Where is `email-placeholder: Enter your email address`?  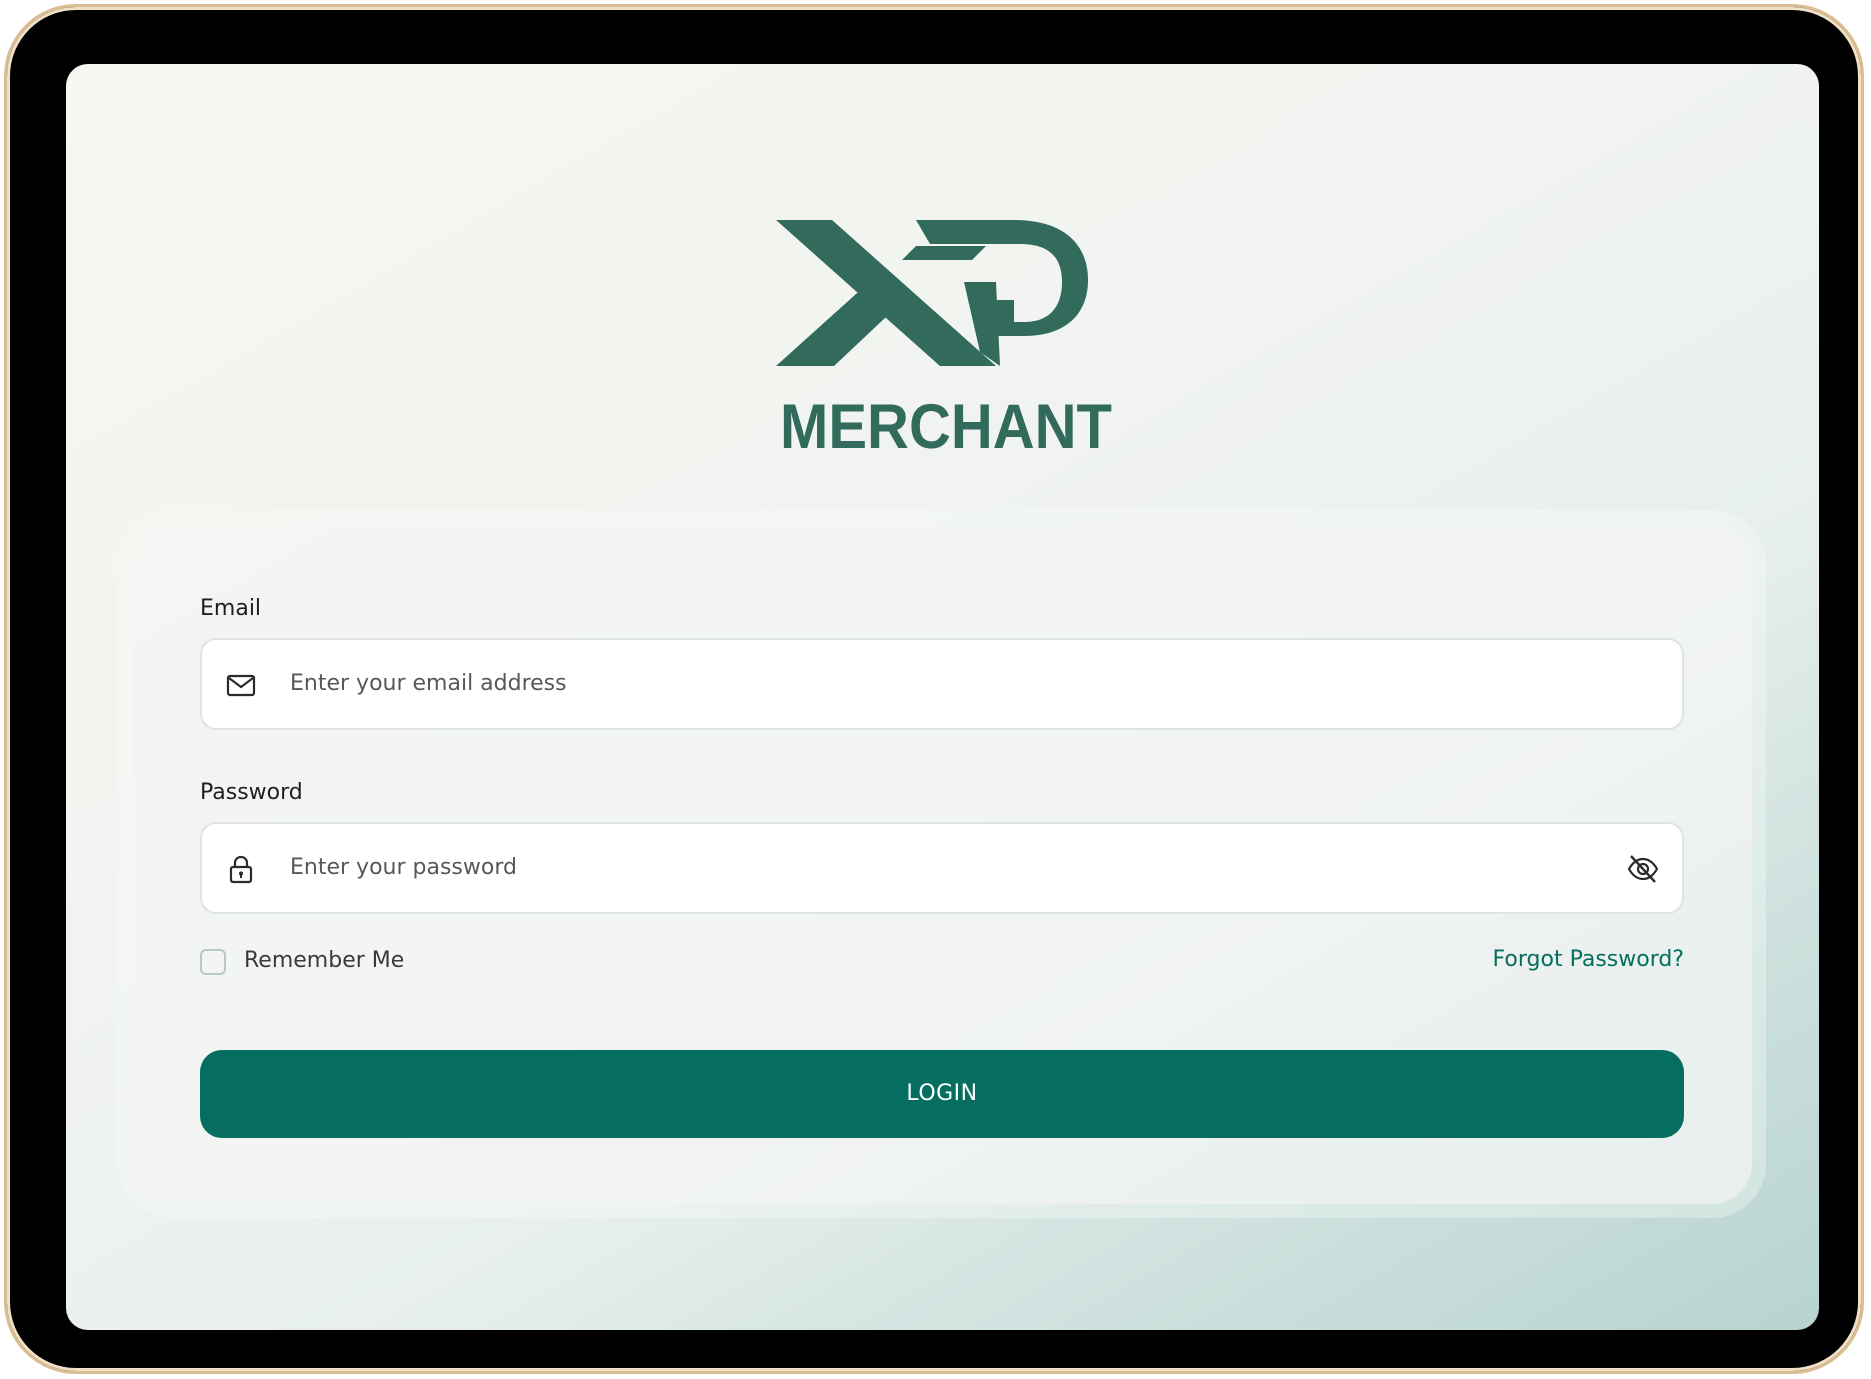 email-placeholder: Enter your email address is located at coordinates (428, 683).